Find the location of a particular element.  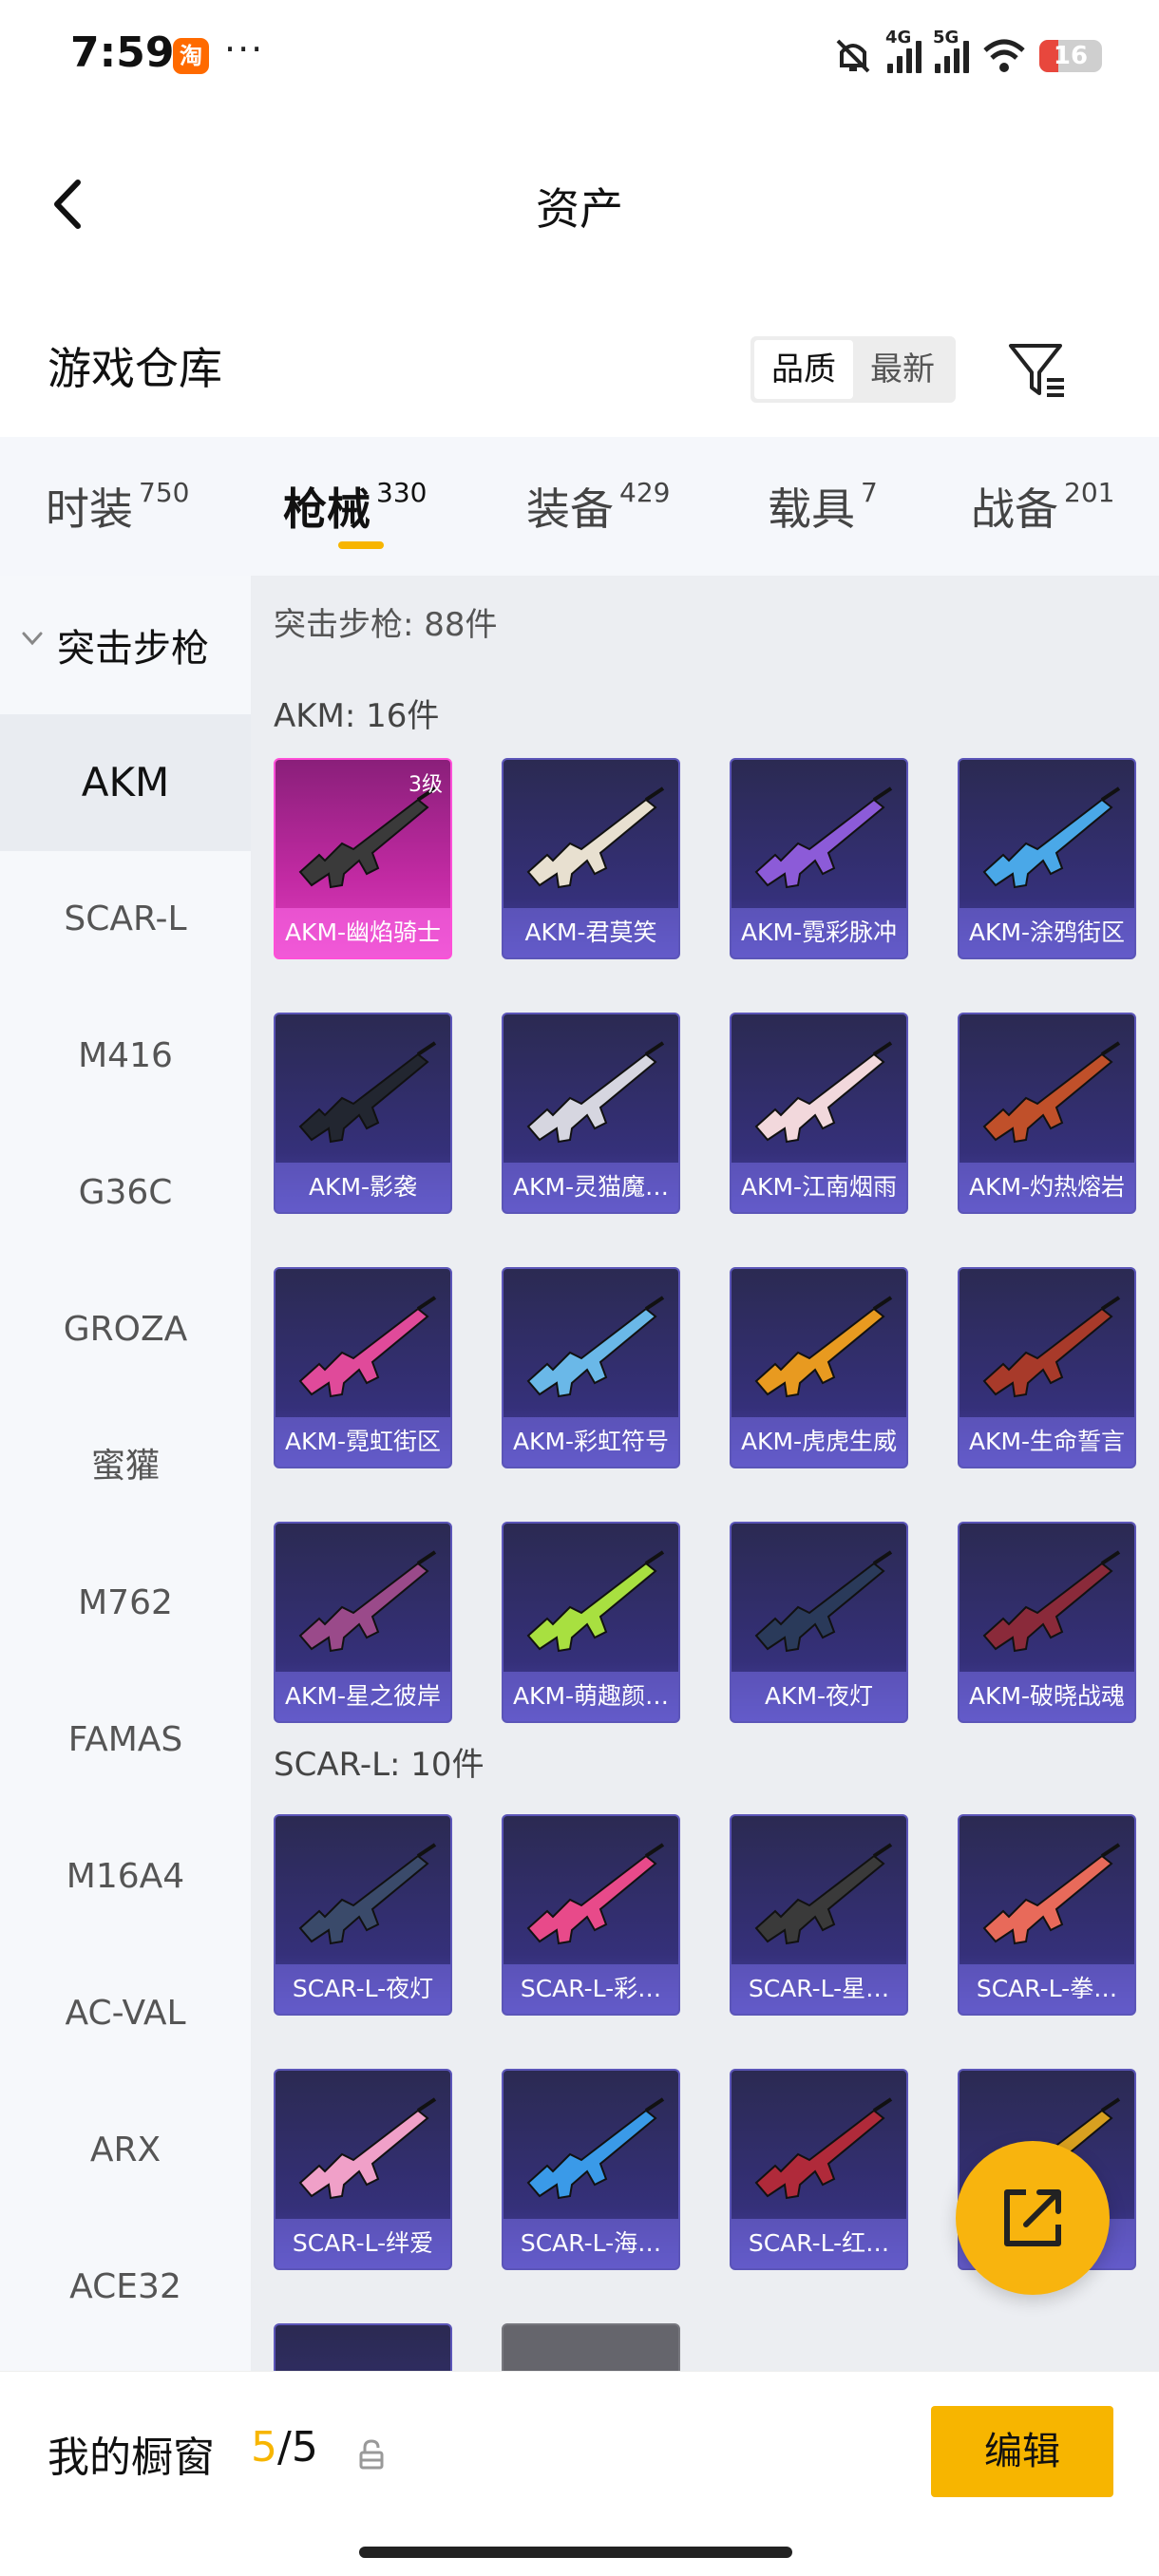

edit-button: 编辑 is located at coordinates (1022, 2451).